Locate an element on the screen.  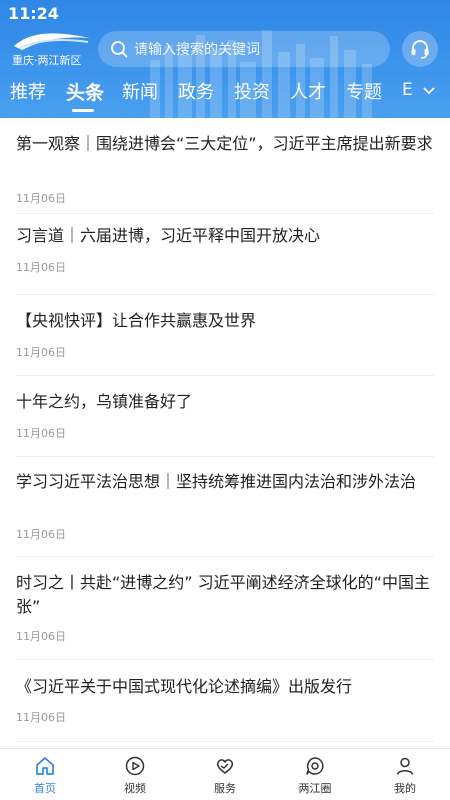
logo-wave-icon is located at coordinates (52, 41).